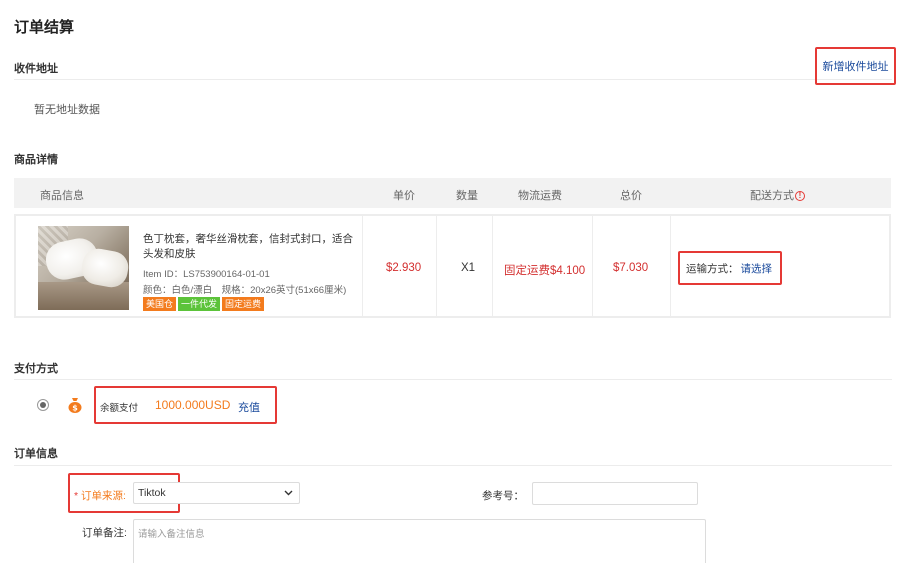 The height and width of the screenshot is (563, 908). I want to click on shipping-method-box: 运输方式： 请选择, so click(730, 268).